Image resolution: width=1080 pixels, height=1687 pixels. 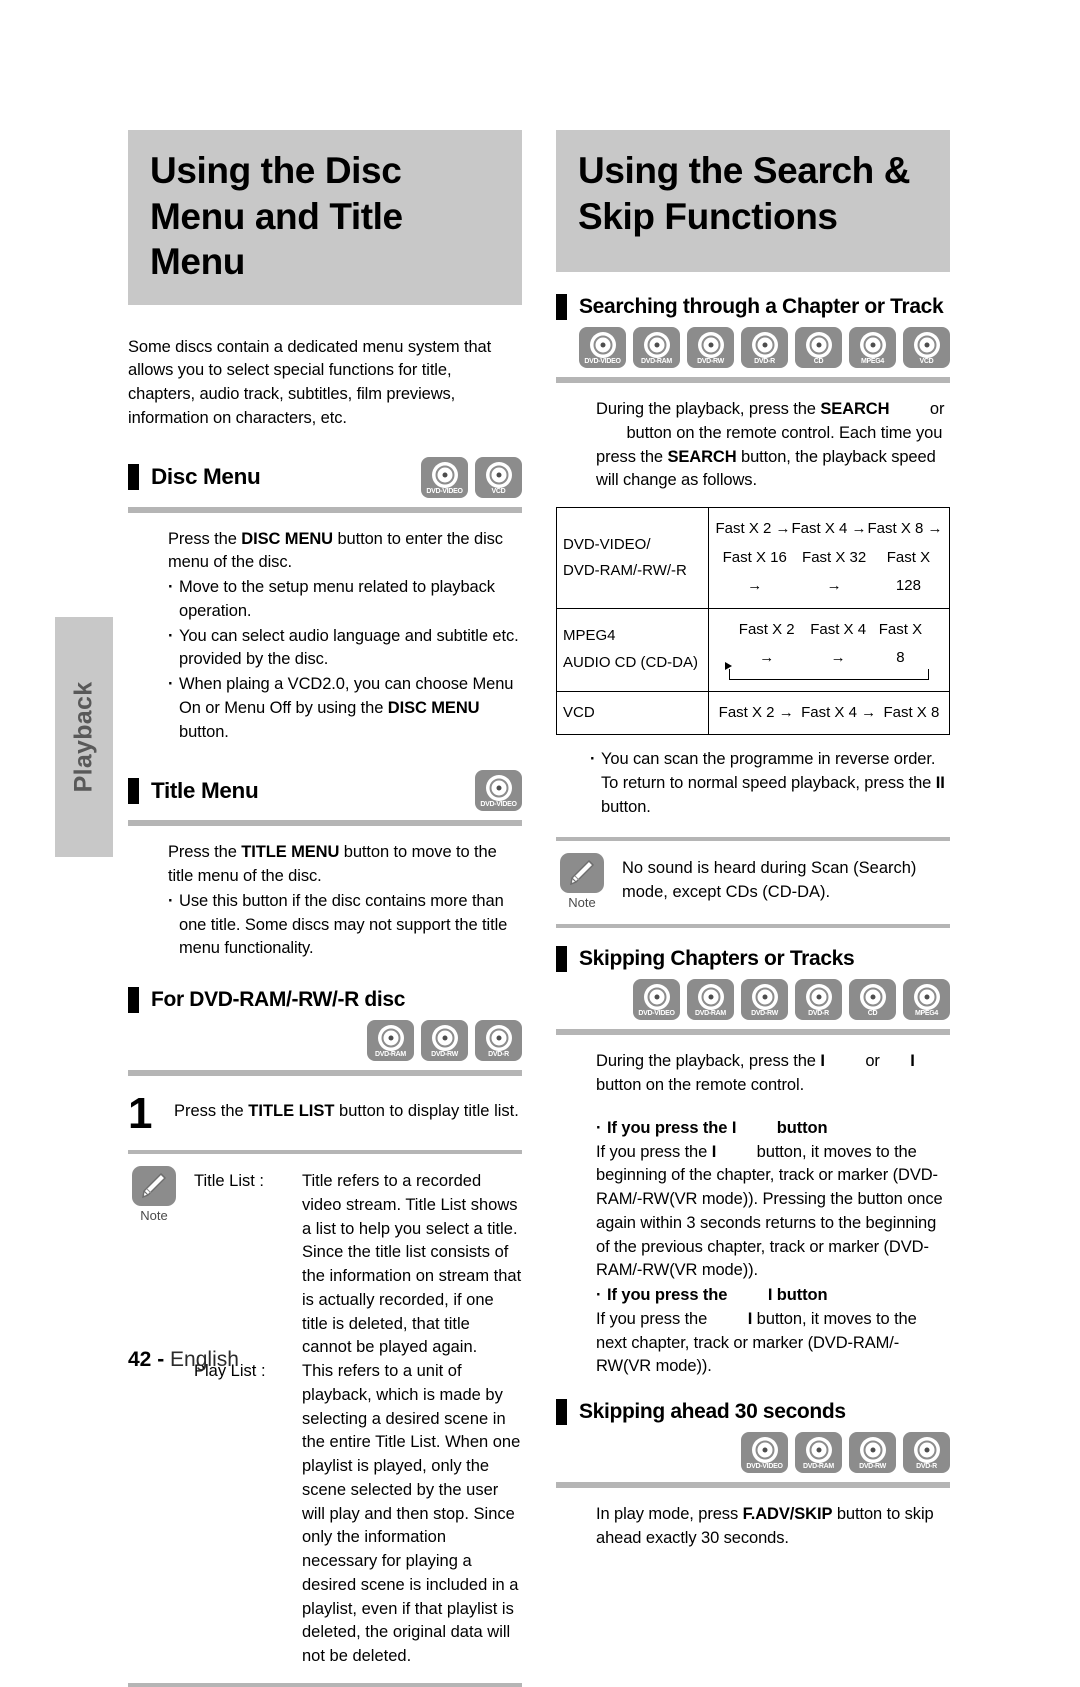 I want to click on speed-value: Fast X 8, so click(x=900, y=643).